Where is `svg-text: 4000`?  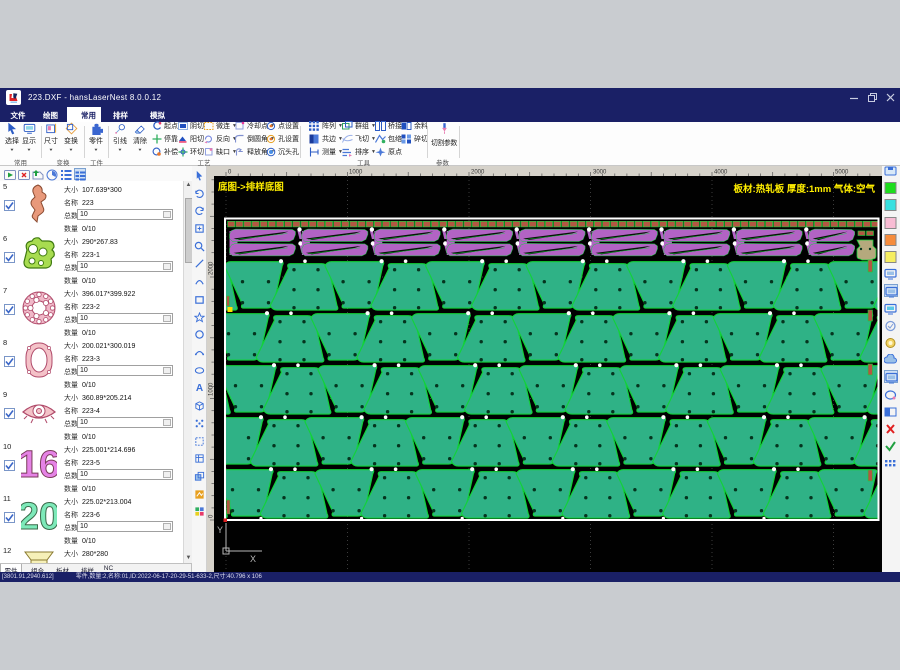 svg-text: 4000 is located at coordinates (721, 173).